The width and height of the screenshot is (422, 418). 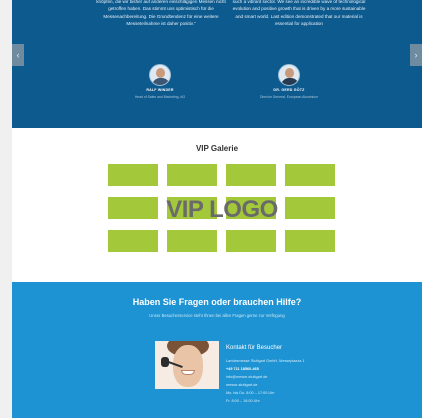 I want to click on chevron-left-icon: ‹, so click(x=18, y=55).